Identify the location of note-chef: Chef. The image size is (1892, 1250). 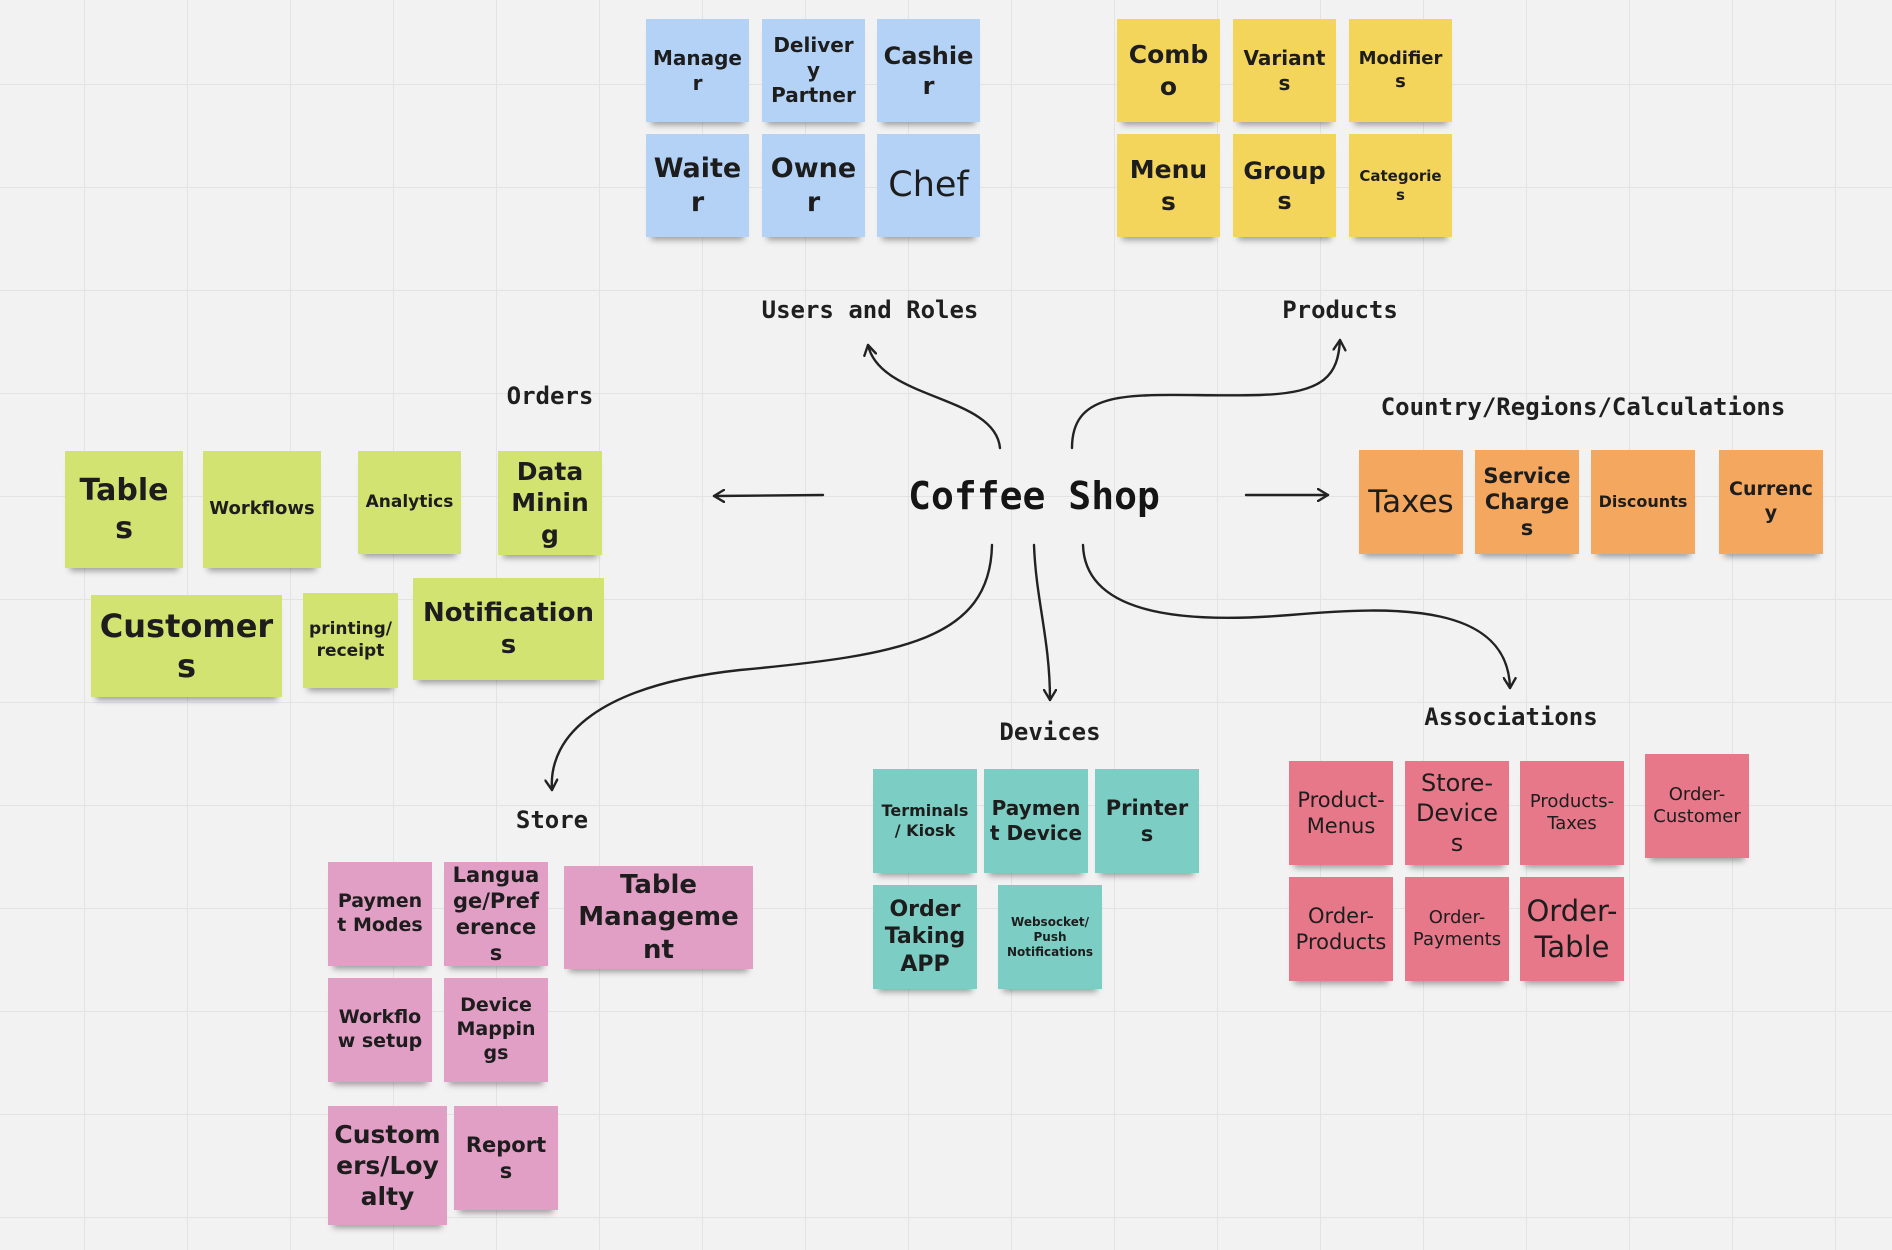
(928, 185).